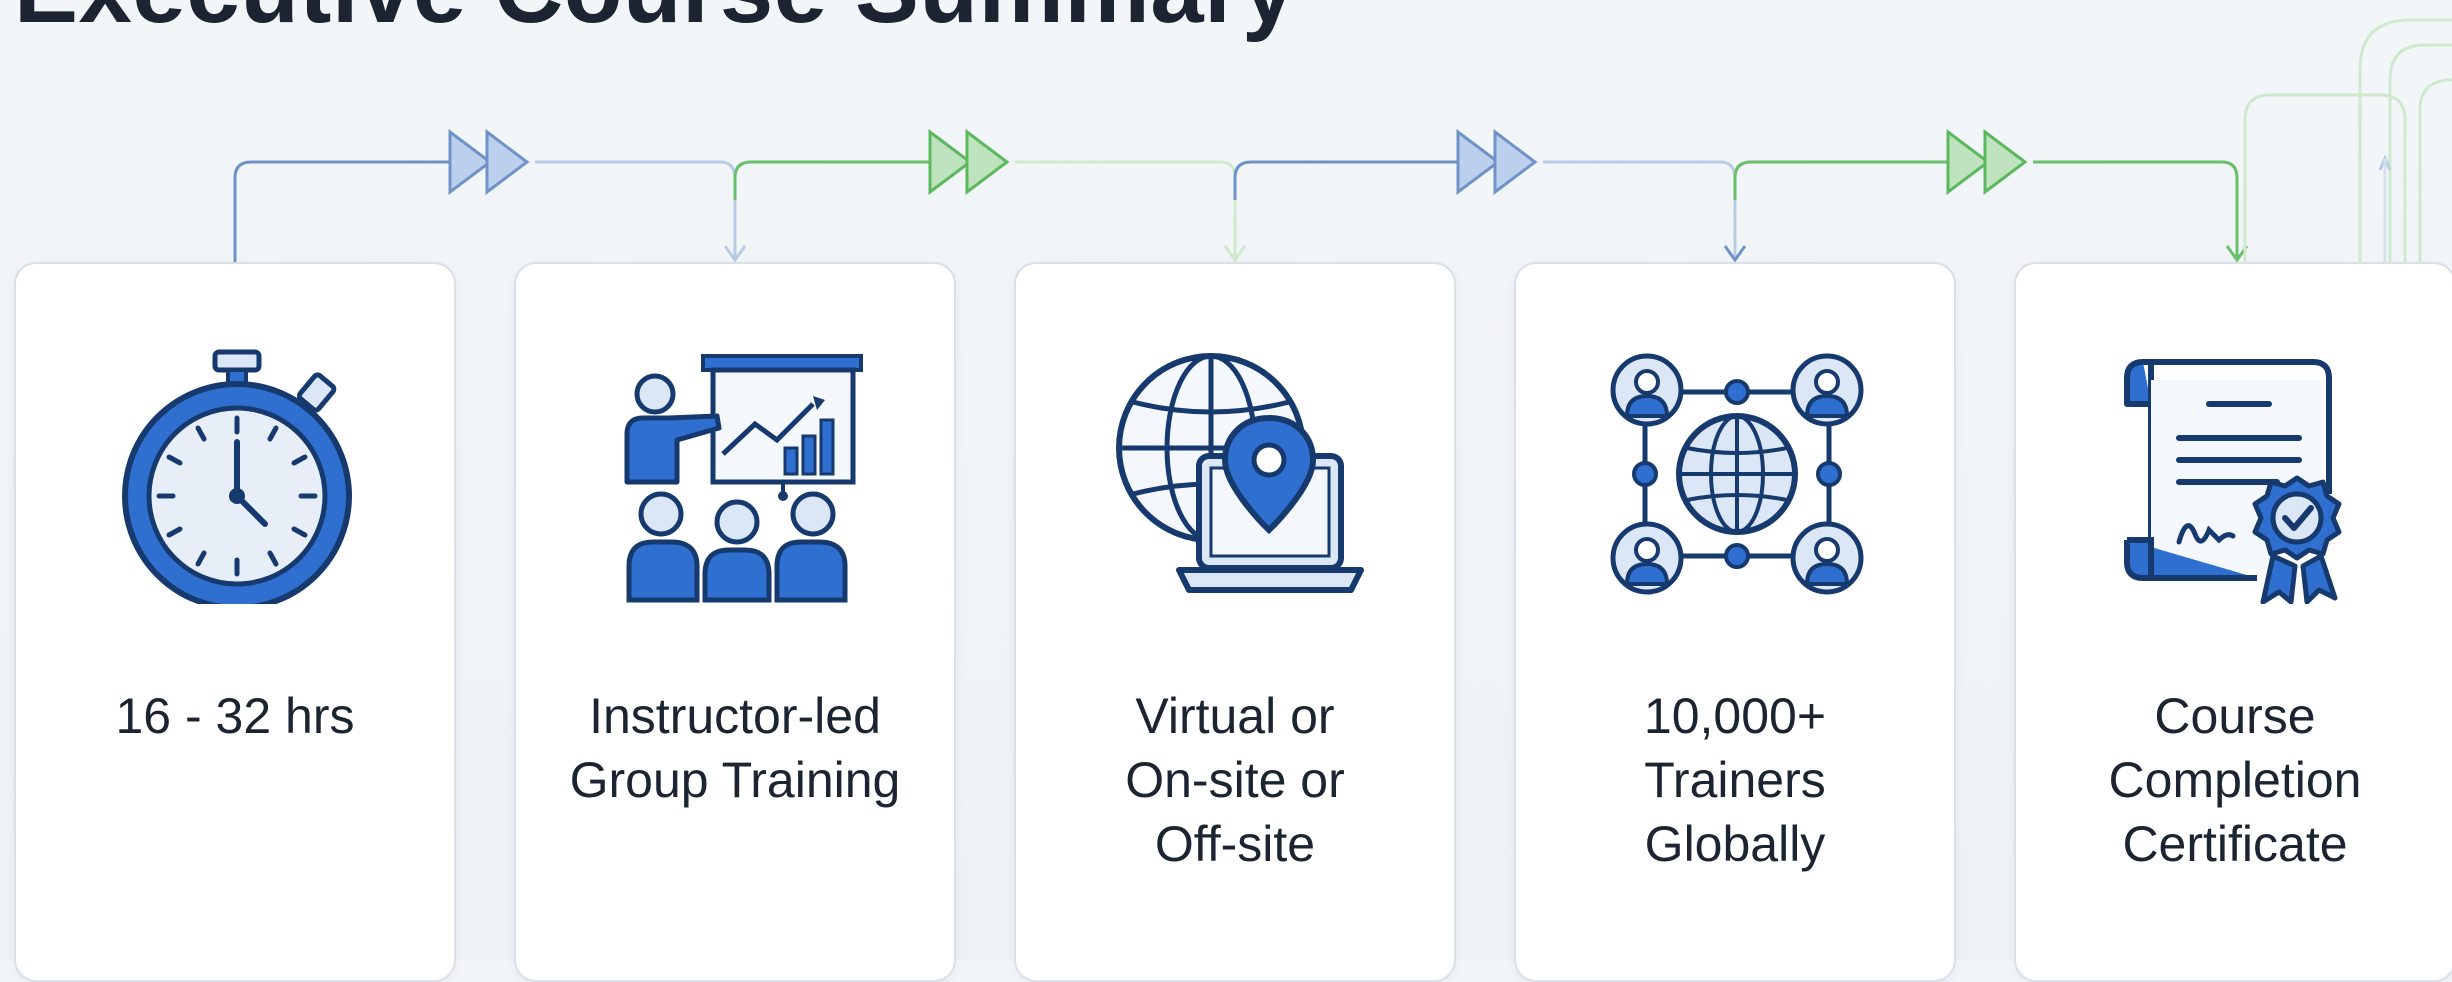  I want to click on card-label: 10,000+ Trainers Globally, so click(1735, 780).